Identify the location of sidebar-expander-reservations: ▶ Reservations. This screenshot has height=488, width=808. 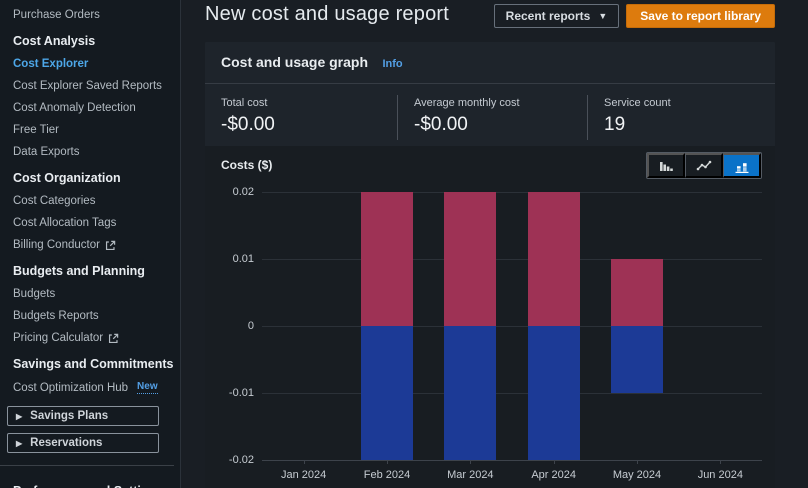
(83, 443).